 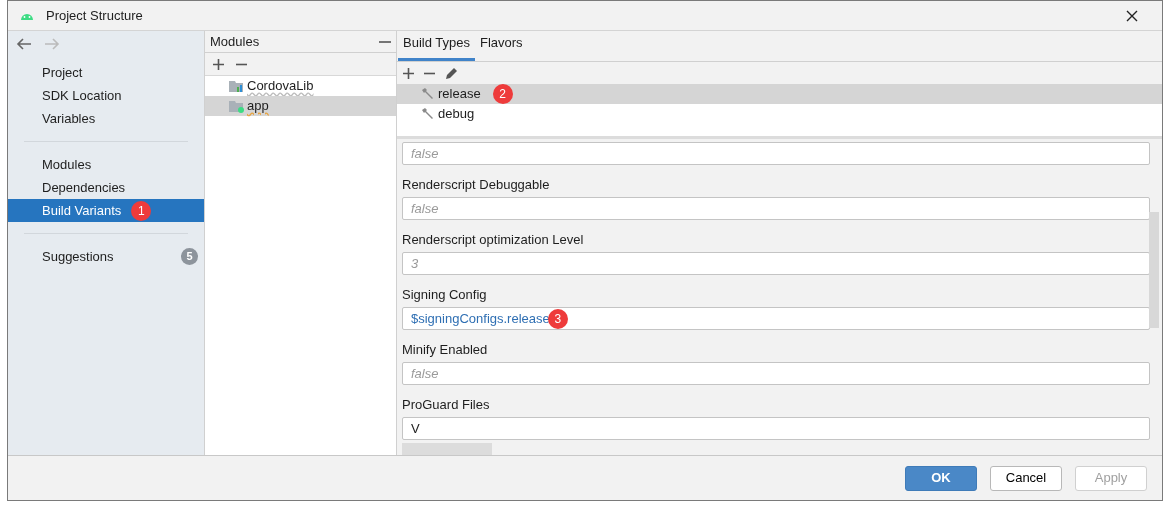 What do you see at coordinates (237, 106) in the screenshot?
I see `module-folder-icon` at bounding box center [237, 106].